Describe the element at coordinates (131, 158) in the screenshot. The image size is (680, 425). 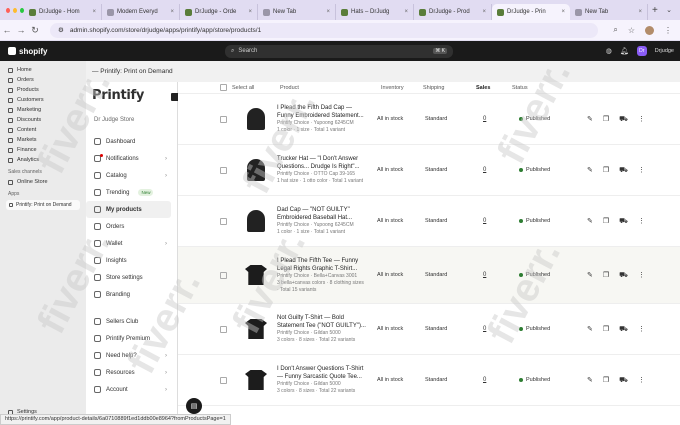
I see `printify-nav-notifications: Notifications ›` at that location.